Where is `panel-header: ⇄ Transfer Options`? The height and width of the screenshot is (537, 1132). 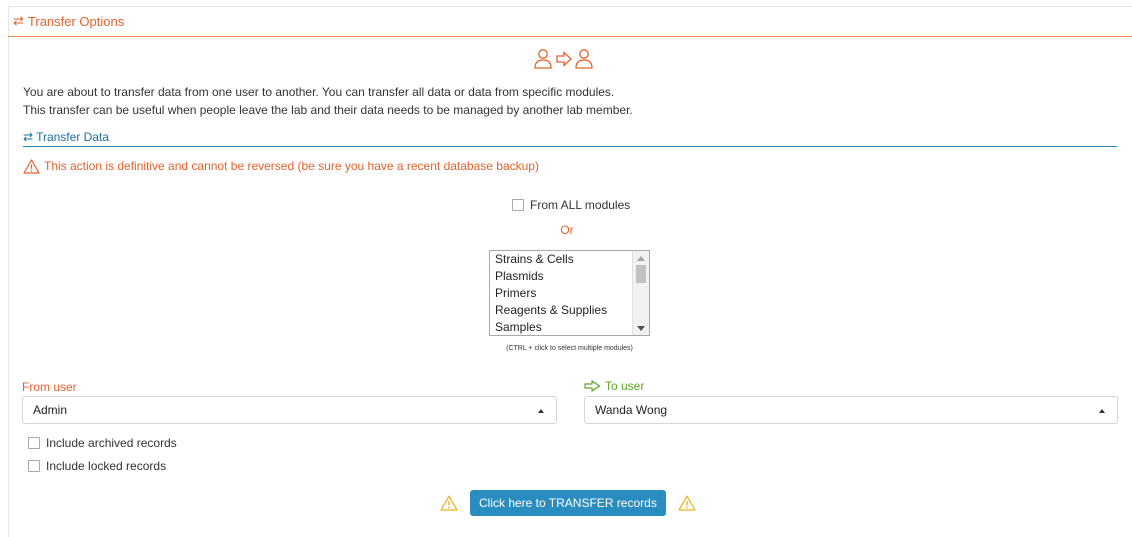 panel-header: ⇄ Transfer Options is located at coordinates (570, 21).